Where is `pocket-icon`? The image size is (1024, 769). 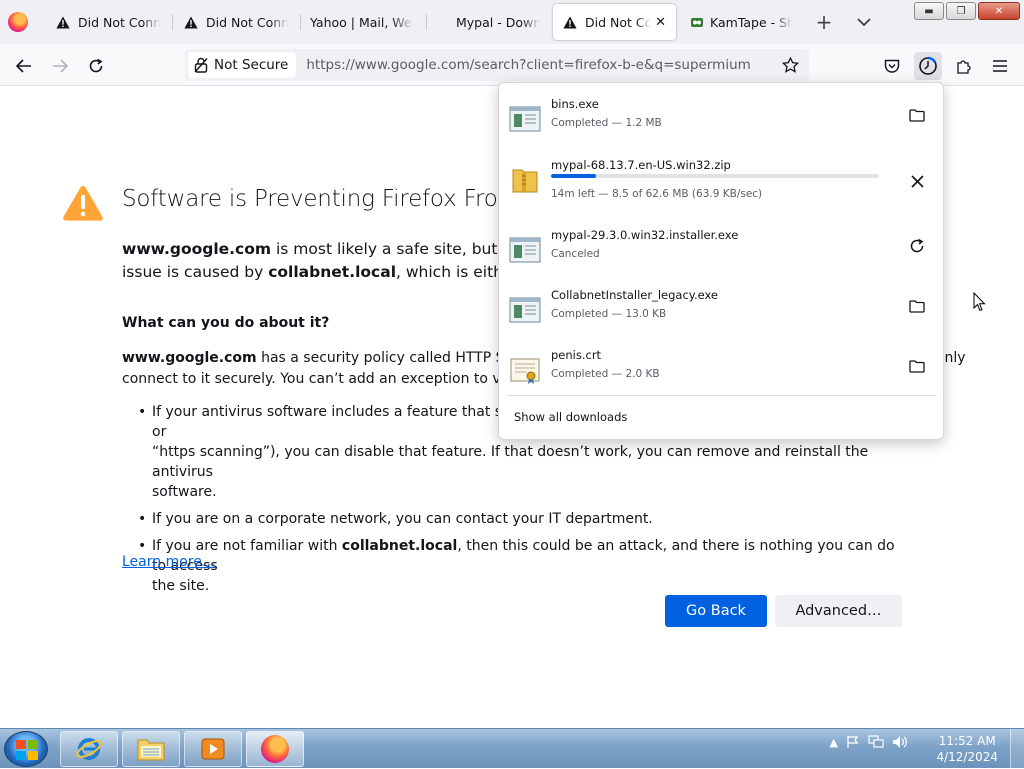
pocket-icon is located at coordinates (892, 66).